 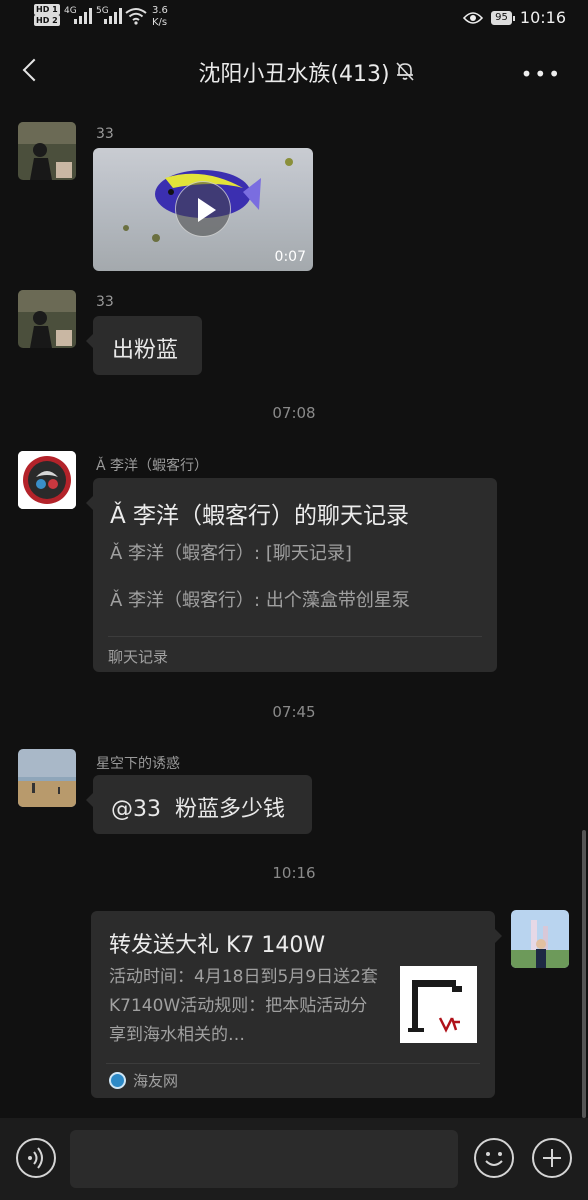 What do you see at coordinates (113, 16) in the screenshot?
I see `signal-2-icon` at bounding box center [113, 16].